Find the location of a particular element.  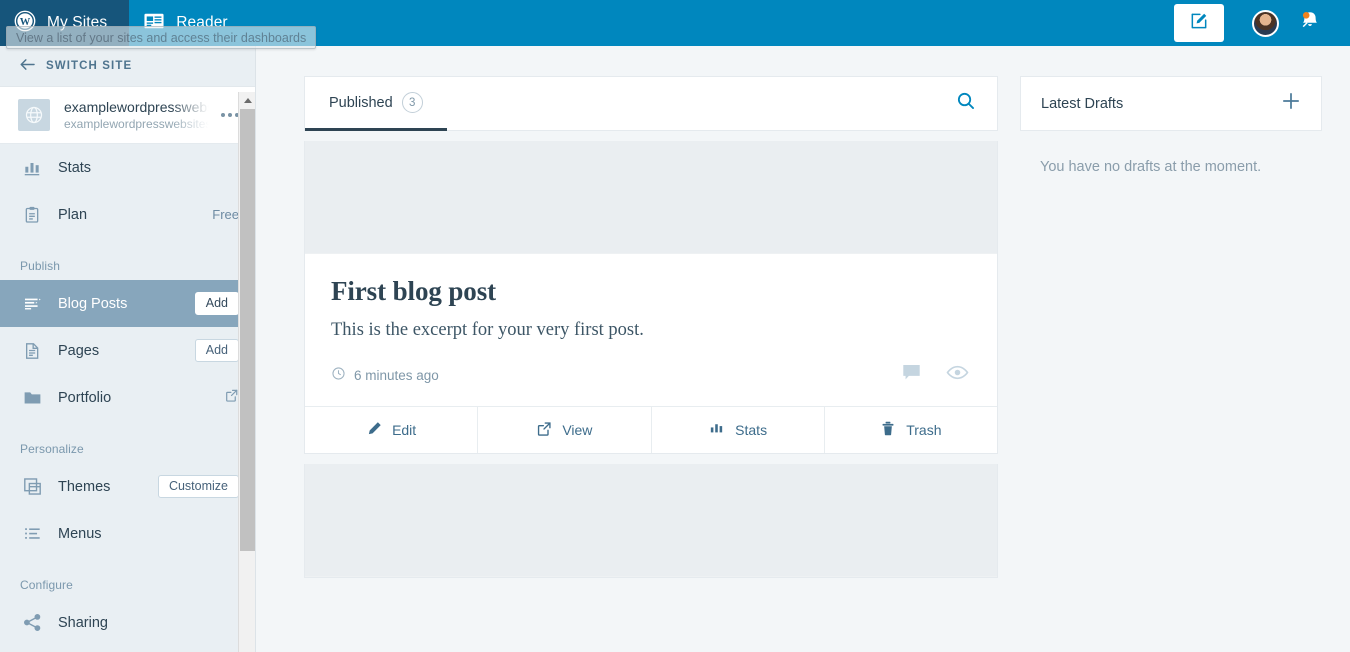

post-date: 6 minutes ago is located at coordinates (385, 375).